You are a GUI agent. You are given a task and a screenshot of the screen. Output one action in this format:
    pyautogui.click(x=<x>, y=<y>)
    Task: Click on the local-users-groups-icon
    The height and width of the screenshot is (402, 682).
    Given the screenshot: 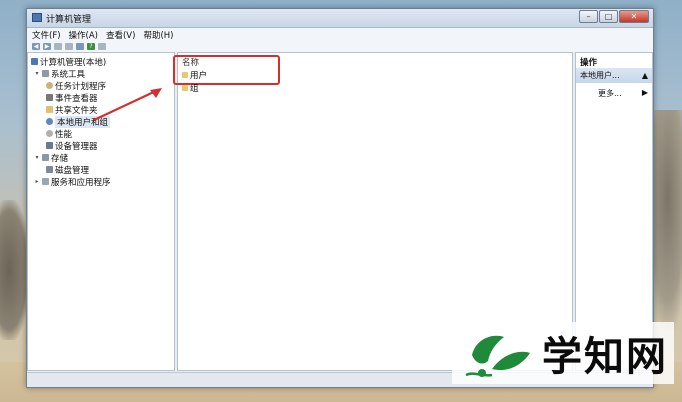 What is the action you would take?
    pyautogui.click(x=49, y=121)
    